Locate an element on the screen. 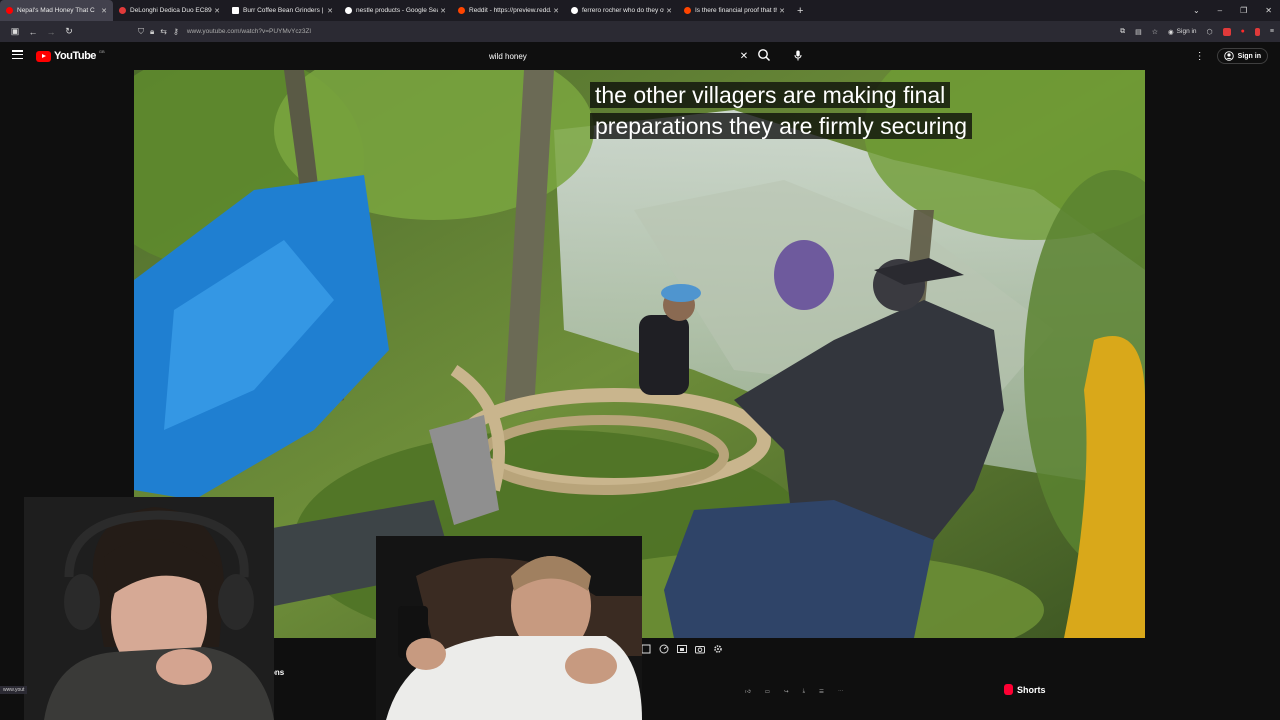 Image resolution: width=1280 pixels, height=720 pixels. tab-label: ferrero rocher who do they ow is located at coordinates (623, 10).